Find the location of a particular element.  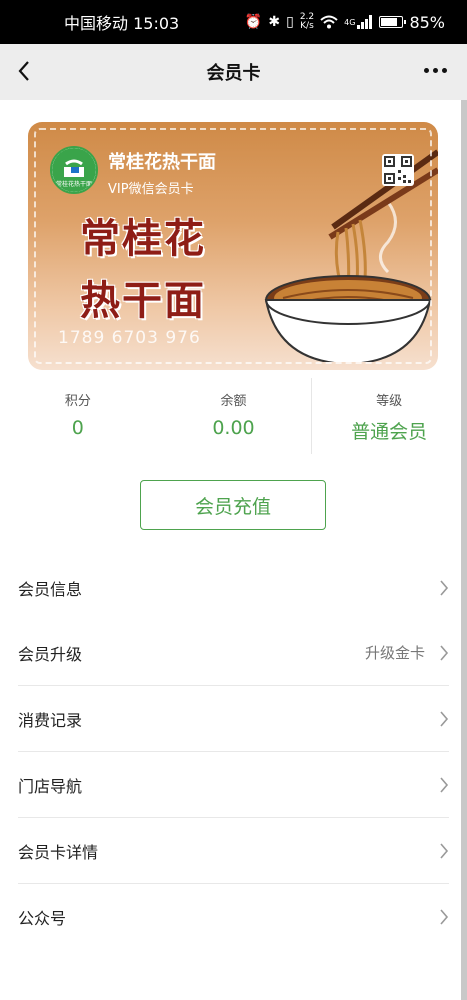

recharge-button: 会员充值 is located at coordinates (233, 505).